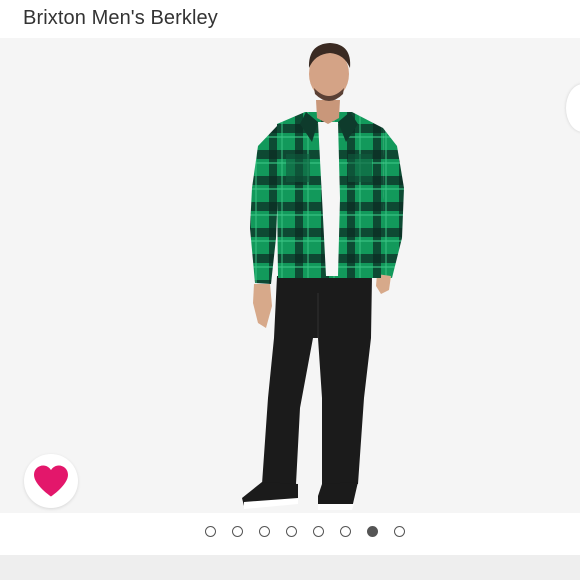 The image size is (580, 580). Describe the element at coordinates (120, 18) in the screenshot. I see `product-title: Brixton Men's Berkley` at that location.